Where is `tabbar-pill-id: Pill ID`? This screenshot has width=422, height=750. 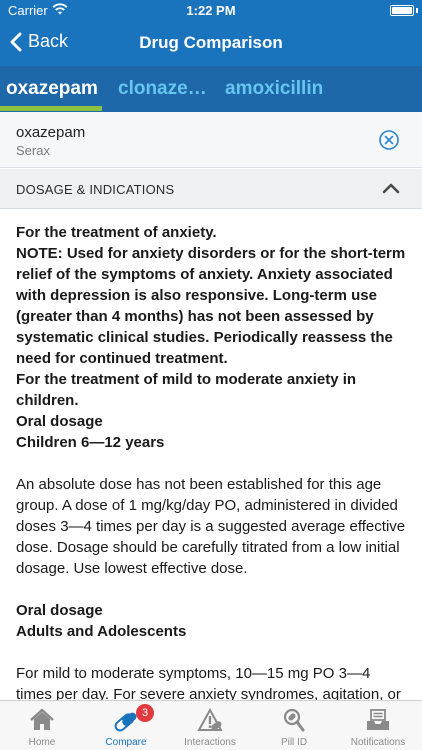 tabbar-pill-id: Pill ID is located at coordinates (294, 725).